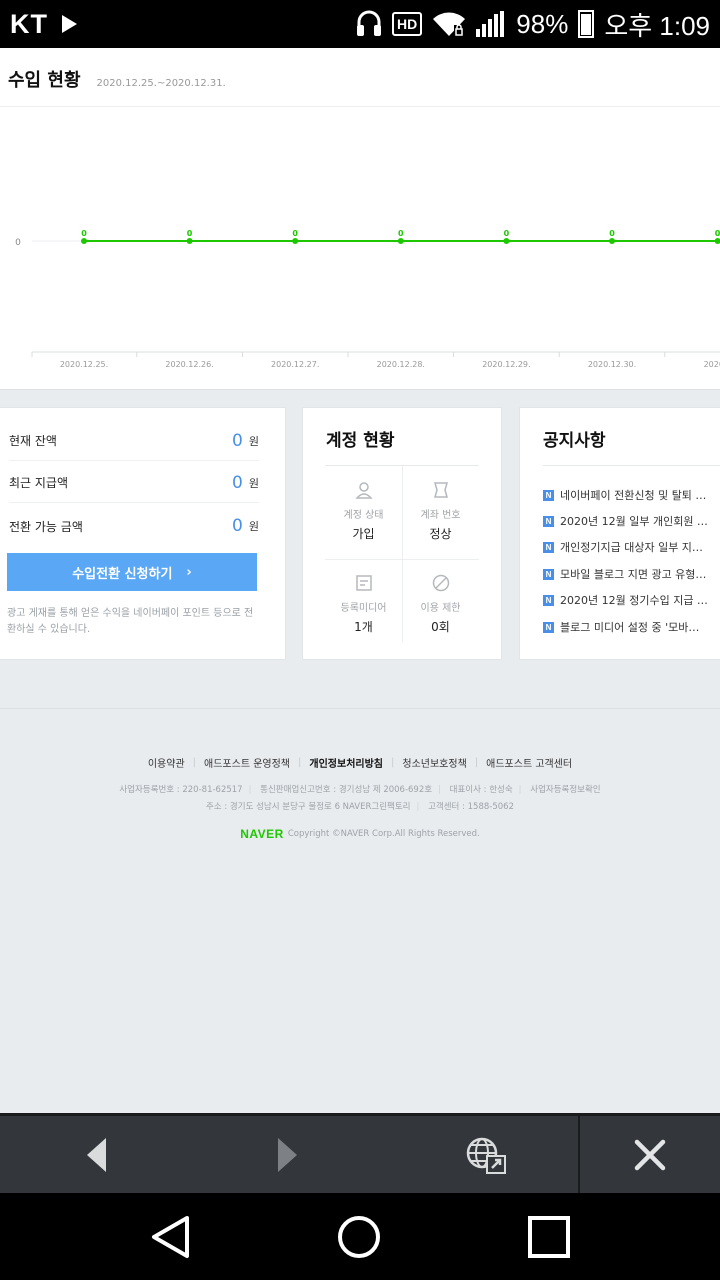 Image resolution: width=720 pixels, height=1280 pixels. I want to click on back-arrow-icon, so click(96, 1154).